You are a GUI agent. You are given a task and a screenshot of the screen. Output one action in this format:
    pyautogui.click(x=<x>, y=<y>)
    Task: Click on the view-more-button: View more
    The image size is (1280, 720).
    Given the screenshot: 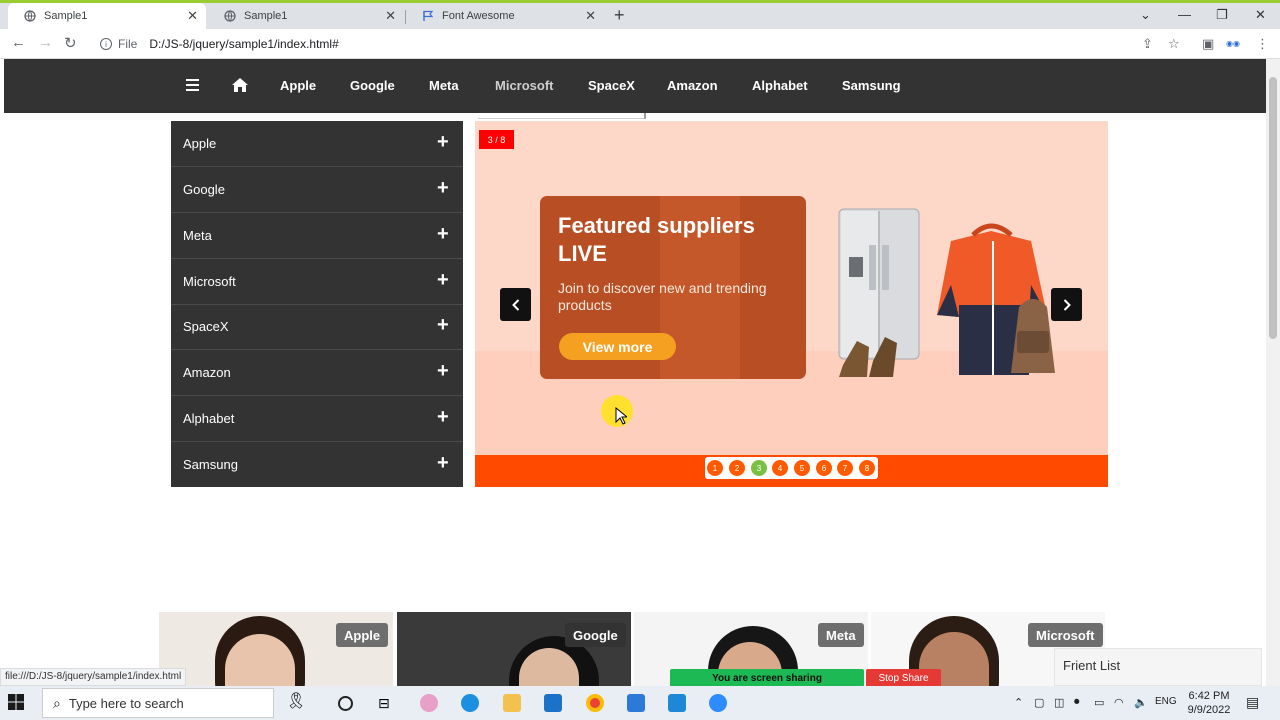 What is the action you would take?
    pyautogui.click(x=617, y=346)
    